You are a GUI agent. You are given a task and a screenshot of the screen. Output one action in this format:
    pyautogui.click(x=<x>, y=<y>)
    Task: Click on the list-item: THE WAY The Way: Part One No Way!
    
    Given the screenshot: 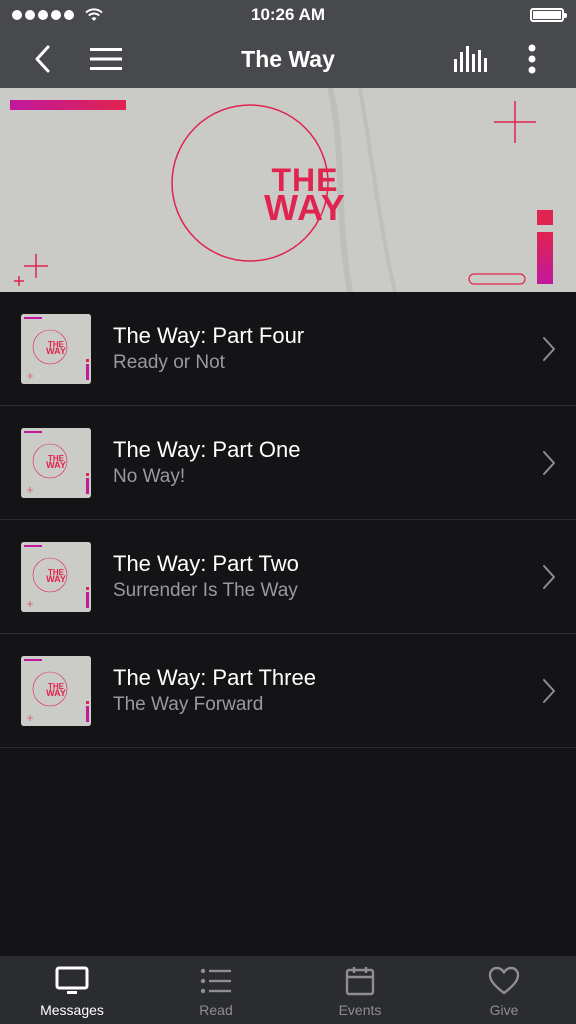 What is the action you would take?
    pyautogui.click(x=288, y=463)
    